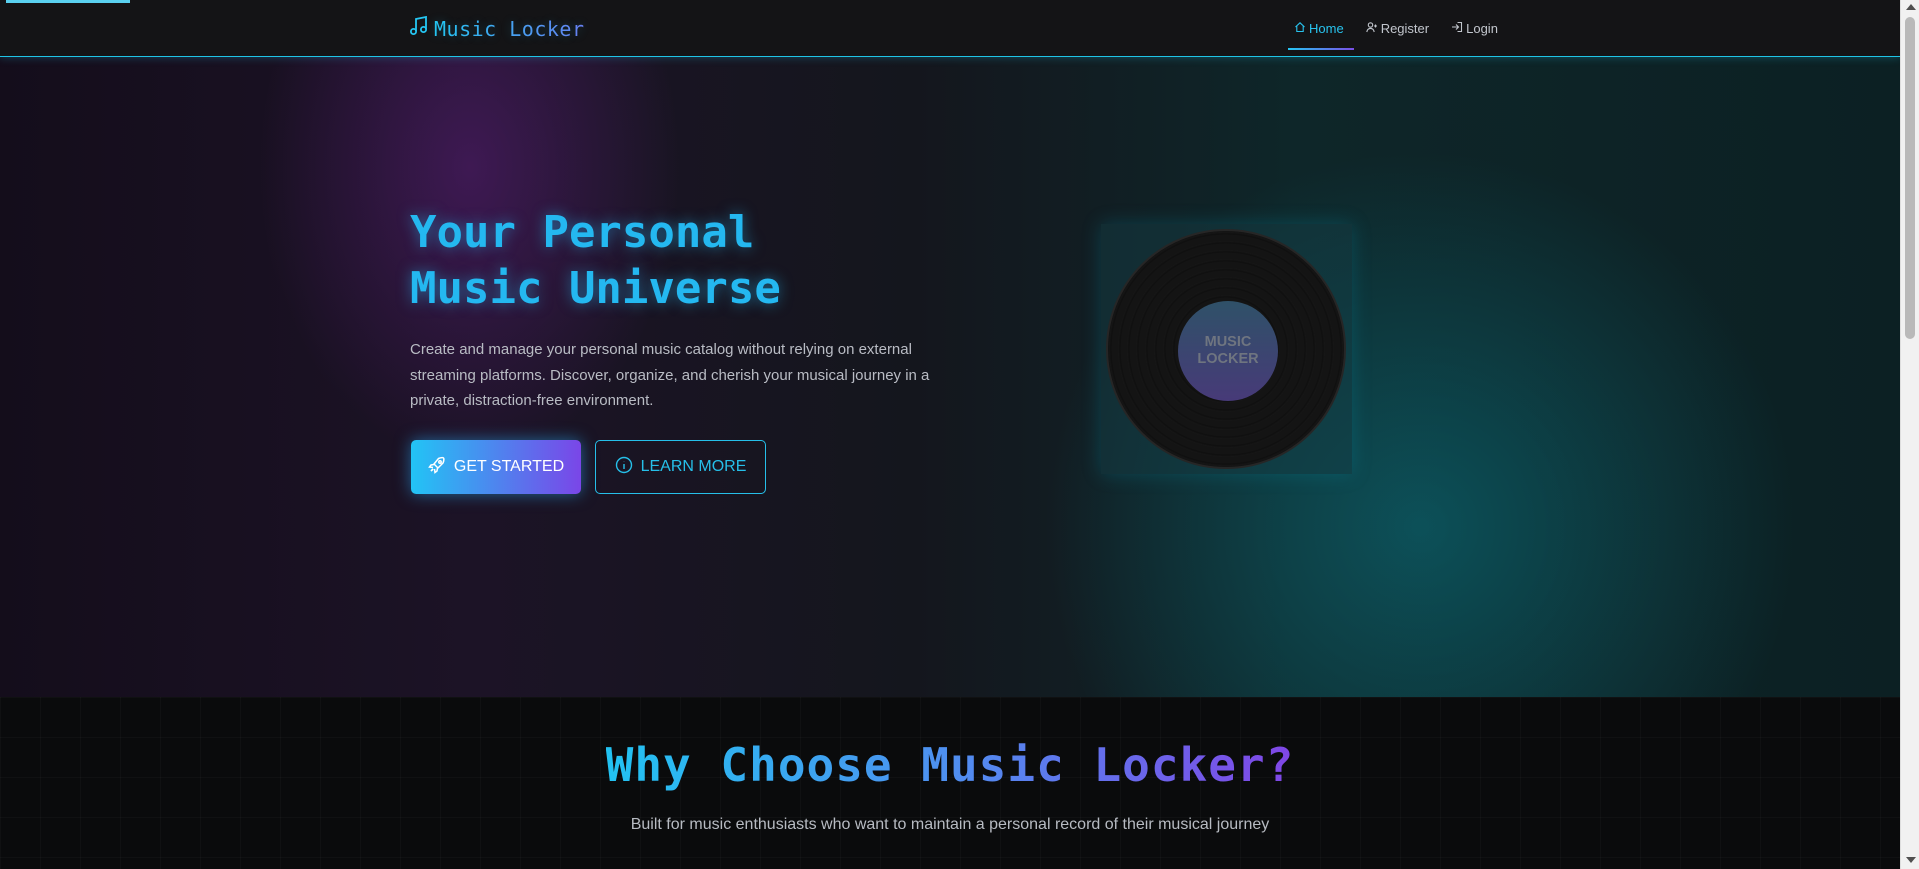 Image resolution: width=1919 pixels, height=869 pixels. I want to click on vertical-scrollbar, so click(1909, 434).